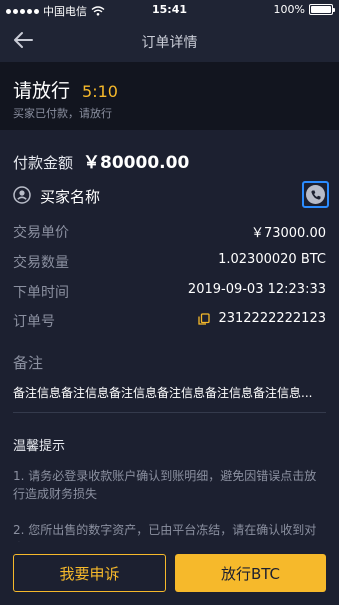 Image resolution: width=339 pixels, height=605 pixels. Describe the element at coordinates (169, 292) in the screenshot. I see `detail-row-order-time: 下单时间 2019-09-03 12:23:33` at that location.